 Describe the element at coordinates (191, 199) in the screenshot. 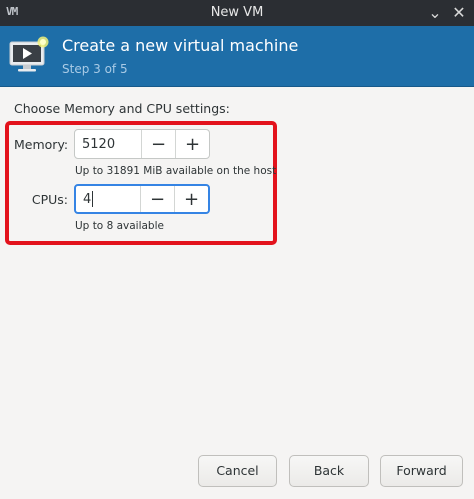

I see `cpus-increment-button: +` at that location.